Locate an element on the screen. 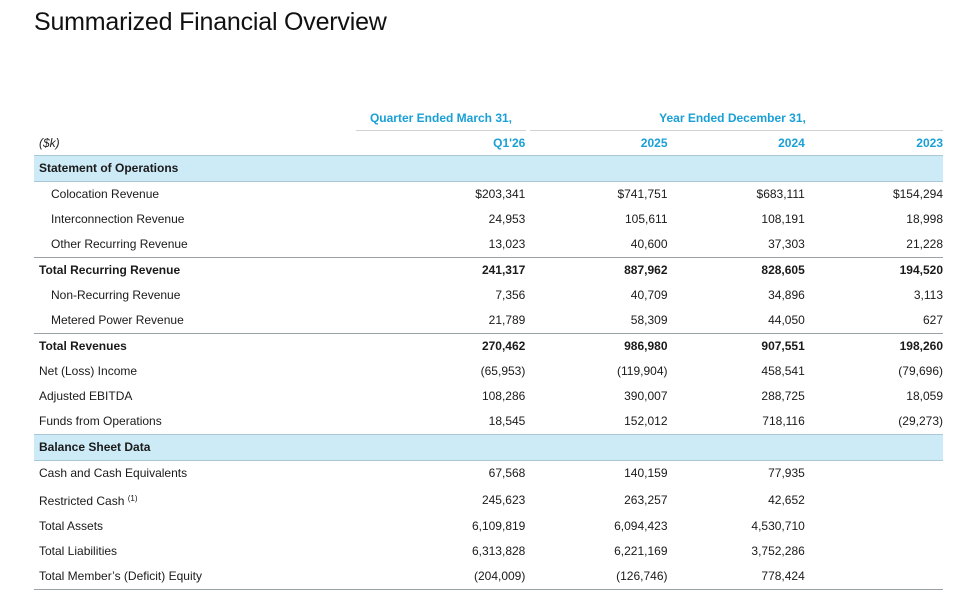 The width and height of the screenshot is (960, 608). col-header-q1-26: Q1'26 is located at coordinates (509, 143).